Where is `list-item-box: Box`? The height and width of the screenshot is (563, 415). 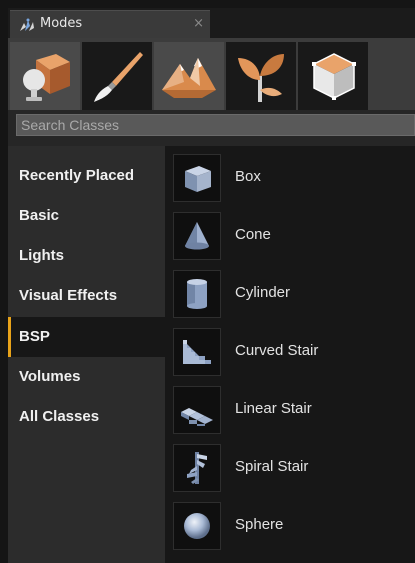 list-item-box: Box is located at coordinates (293, 180).